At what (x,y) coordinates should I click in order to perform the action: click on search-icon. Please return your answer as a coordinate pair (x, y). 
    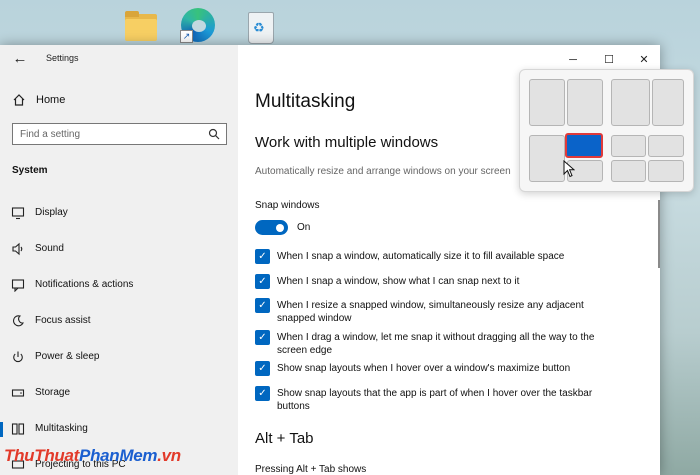
    Looking at the image, I should click on (214, 134).